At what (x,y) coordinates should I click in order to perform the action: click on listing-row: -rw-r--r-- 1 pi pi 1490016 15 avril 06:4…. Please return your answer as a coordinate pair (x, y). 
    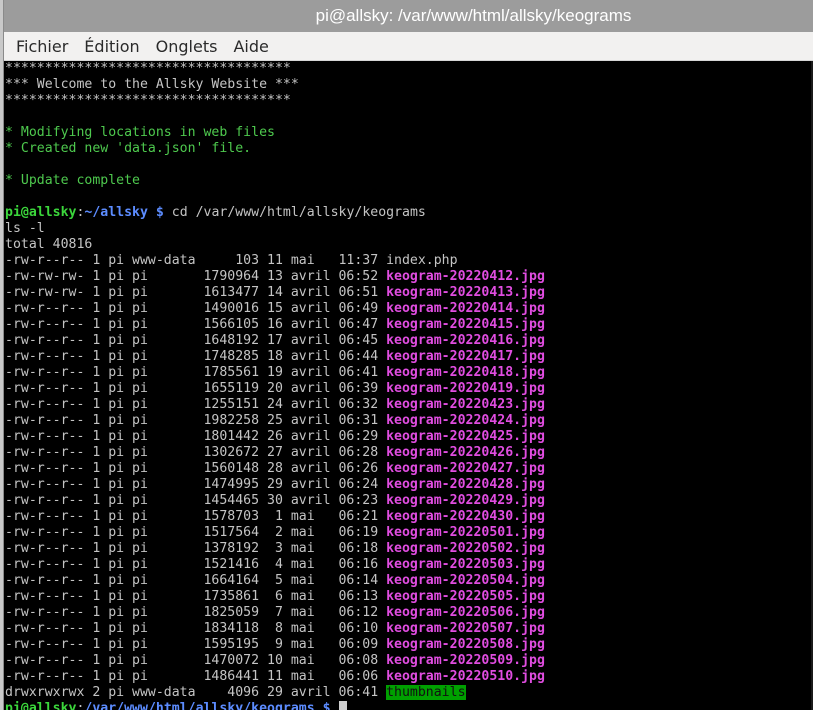
    Looking at the image, I should click on (275, 308).